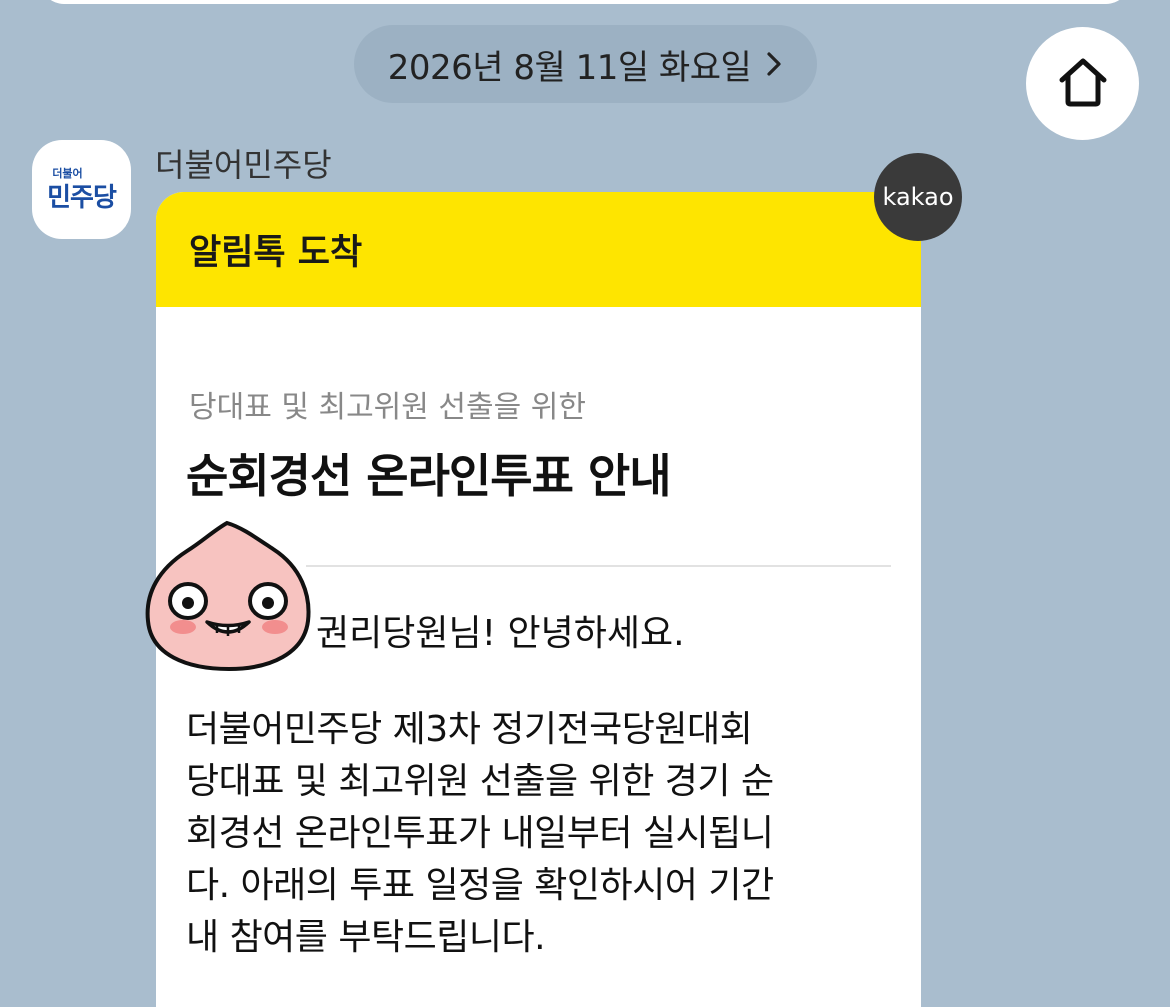 This screenshot has height=1007, width=1170. I want to click on greeting-text: 권리당원님! 안녕하세요., so click(500, 633).